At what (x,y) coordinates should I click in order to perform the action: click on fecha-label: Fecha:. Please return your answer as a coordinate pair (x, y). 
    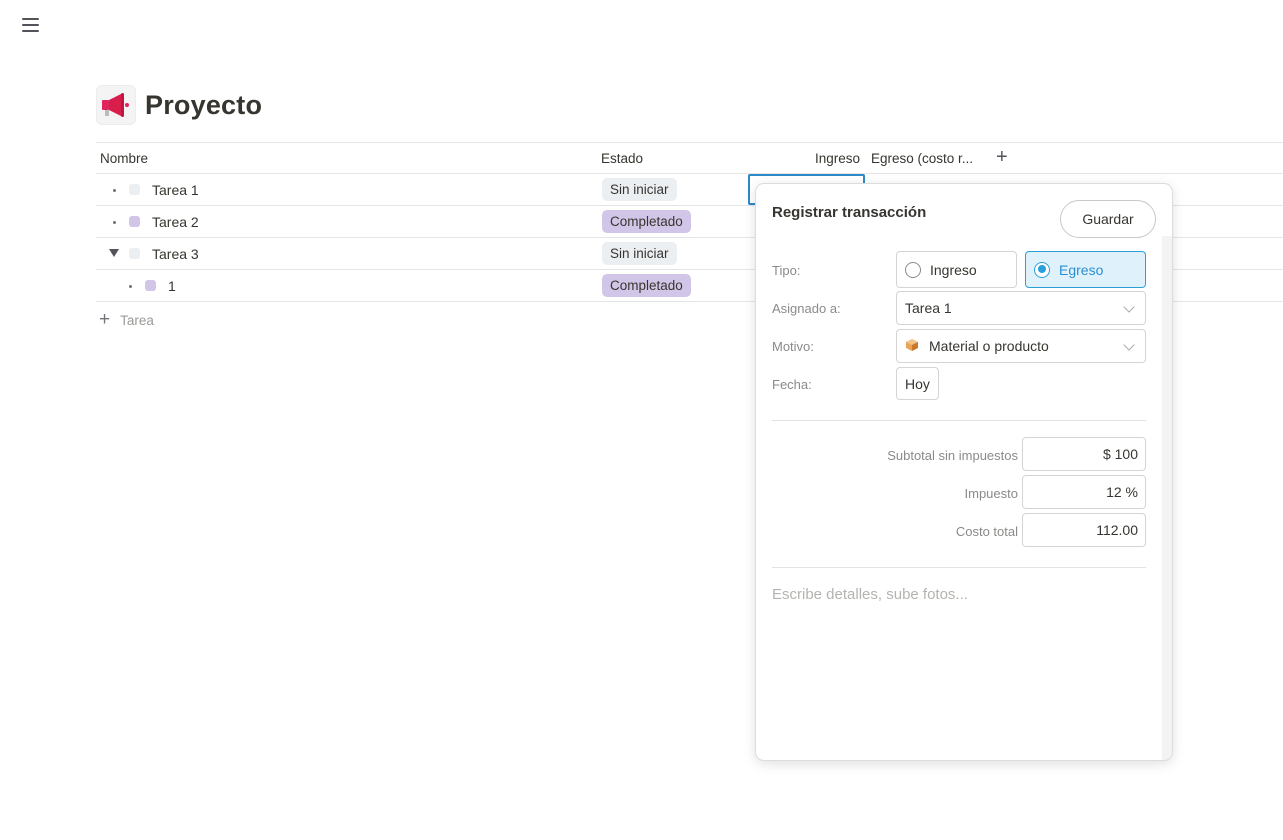
    Looking at the image, I should click on (792, 384).